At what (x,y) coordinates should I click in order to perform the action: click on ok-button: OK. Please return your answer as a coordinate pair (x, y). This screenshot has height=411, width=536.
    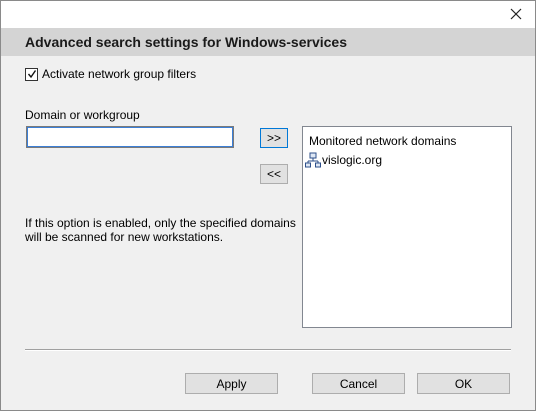
    Looking at the image, I should click on (463, 383).